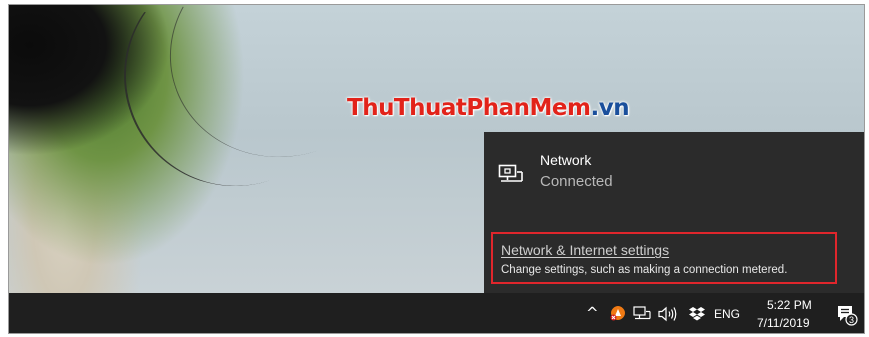 The image size is (869, 337). Describe the element at coordinates (592, 313) in the screenshot. I see `chevron-up-icon: ^` at that location.